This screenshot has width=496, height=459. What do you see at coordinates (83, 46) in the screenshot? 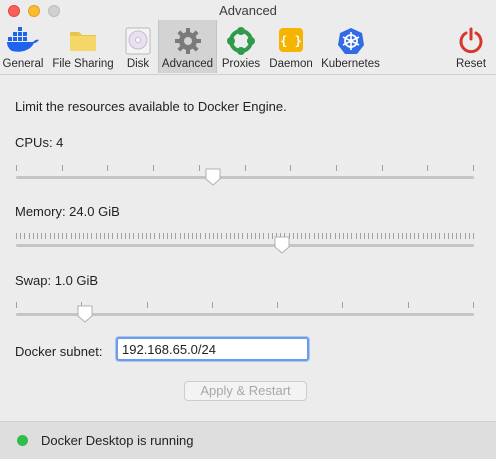
I see `tab-file-sharing: File Sharing` at bounding box center [83, 46].